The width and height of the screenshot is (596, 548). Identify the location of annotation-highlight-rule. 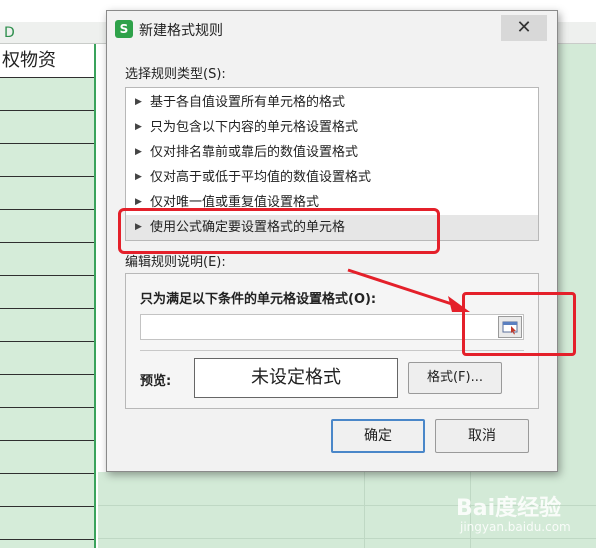
(279, 231).